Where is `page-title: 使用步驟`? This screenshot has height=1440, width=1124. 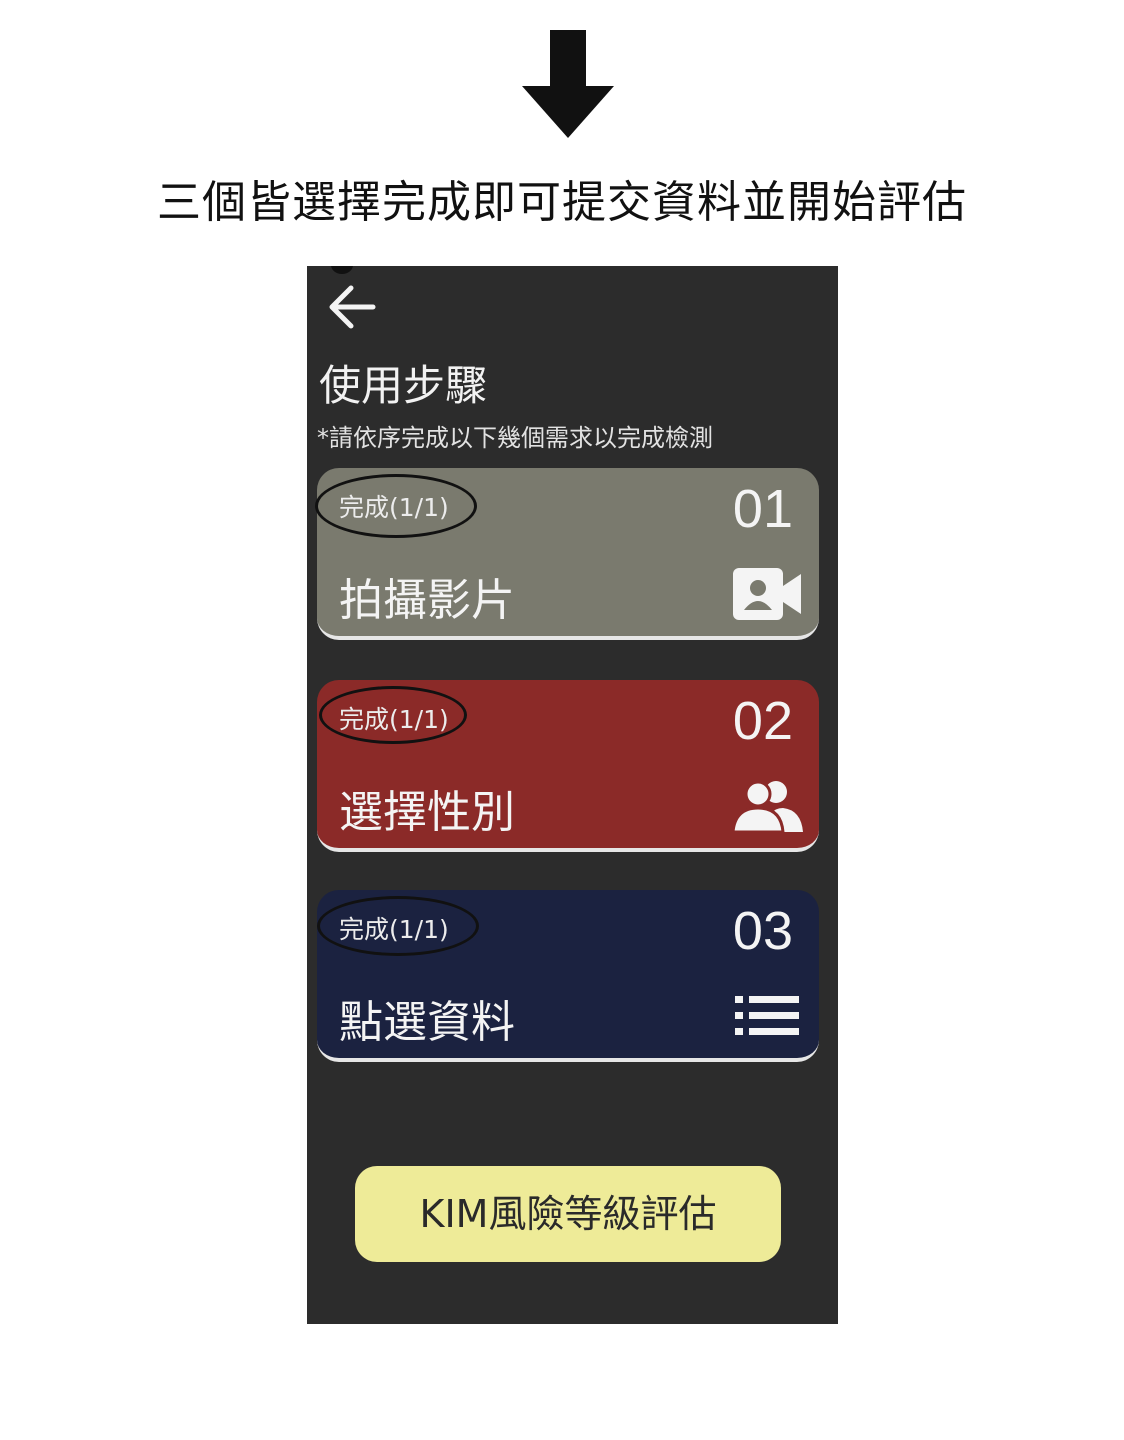 page-title: 使用步驟 is located at coordinates (403, 385).